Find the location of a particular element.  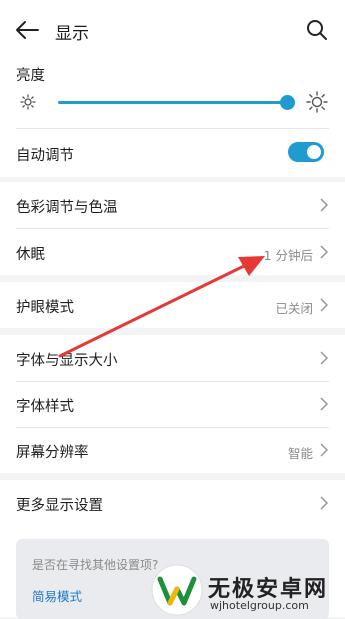

auto-adjust-label: 自动调节 is located at coordinates (45, 156).